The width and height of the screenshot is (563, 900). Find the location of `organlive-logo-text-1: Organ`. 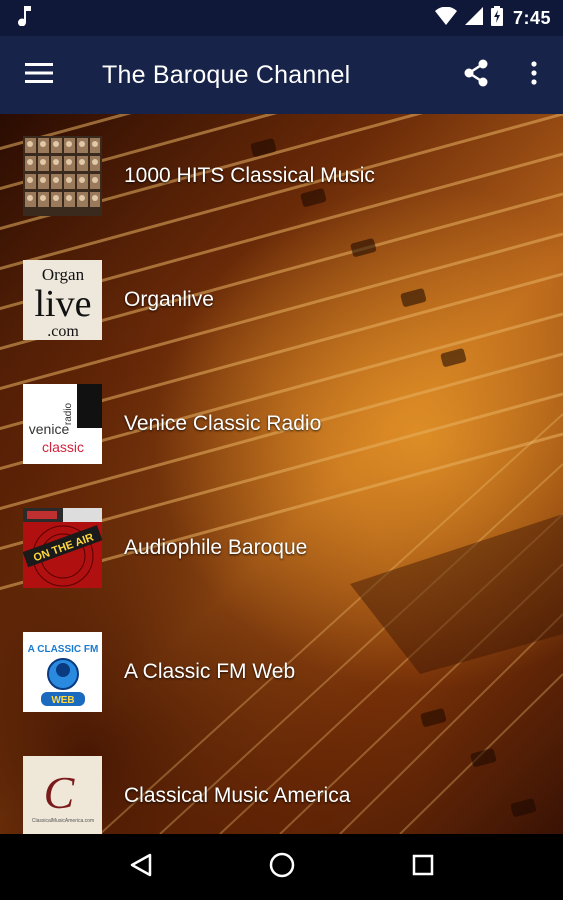

organlive-logo-text-1: Organ is located at coordinates (63, 274).